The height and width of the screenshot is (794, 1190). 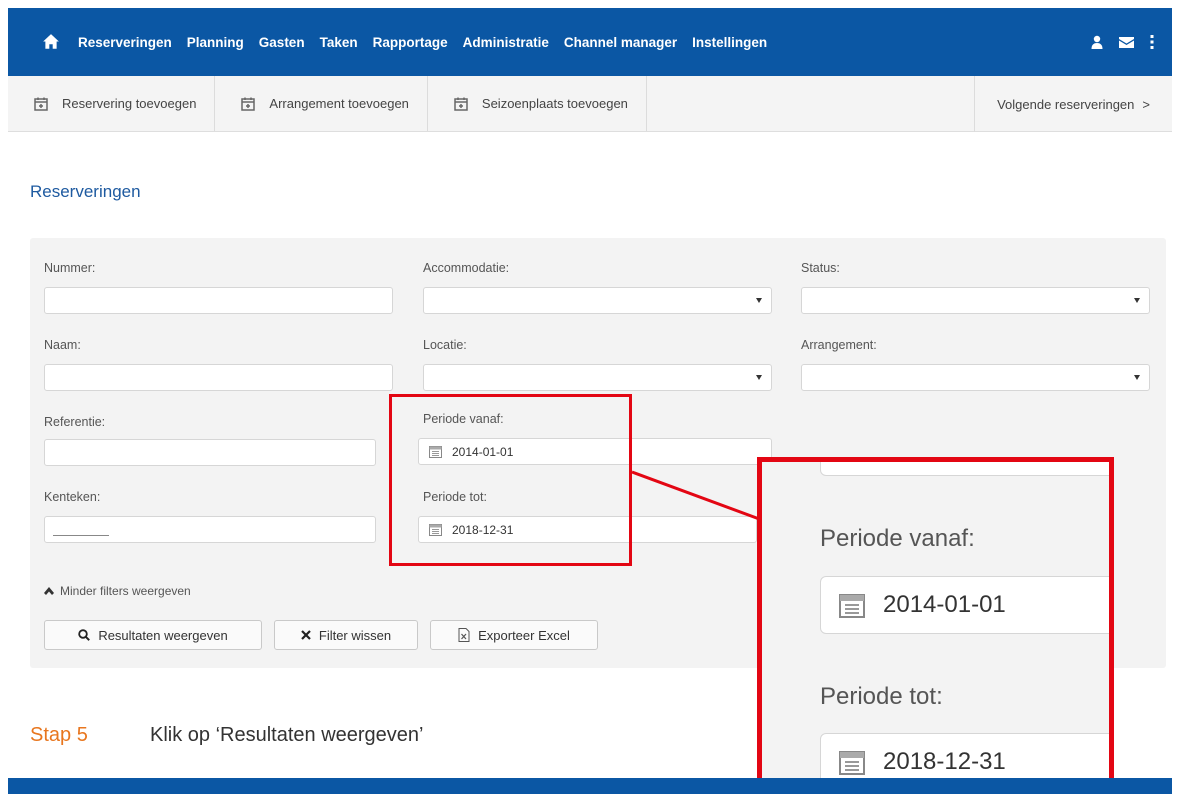 What do you see at coordinates (464, 635) in the screenshot?
I see `excel-file-icon` at bounding box center [464, 635].